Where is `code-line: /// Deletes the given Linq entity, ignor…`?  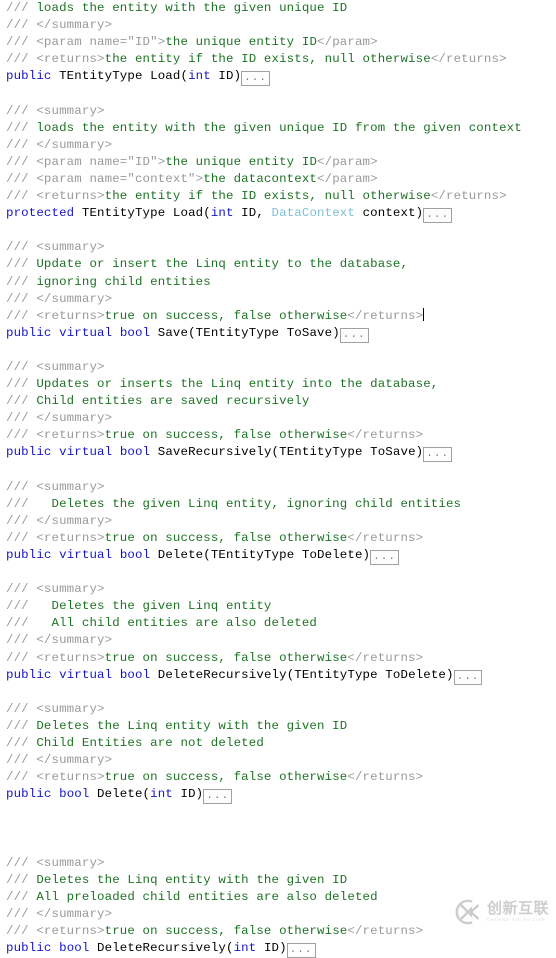 code-line: /// Deletes the given Linq entity, ignor… is located at coordinates (278, 504).